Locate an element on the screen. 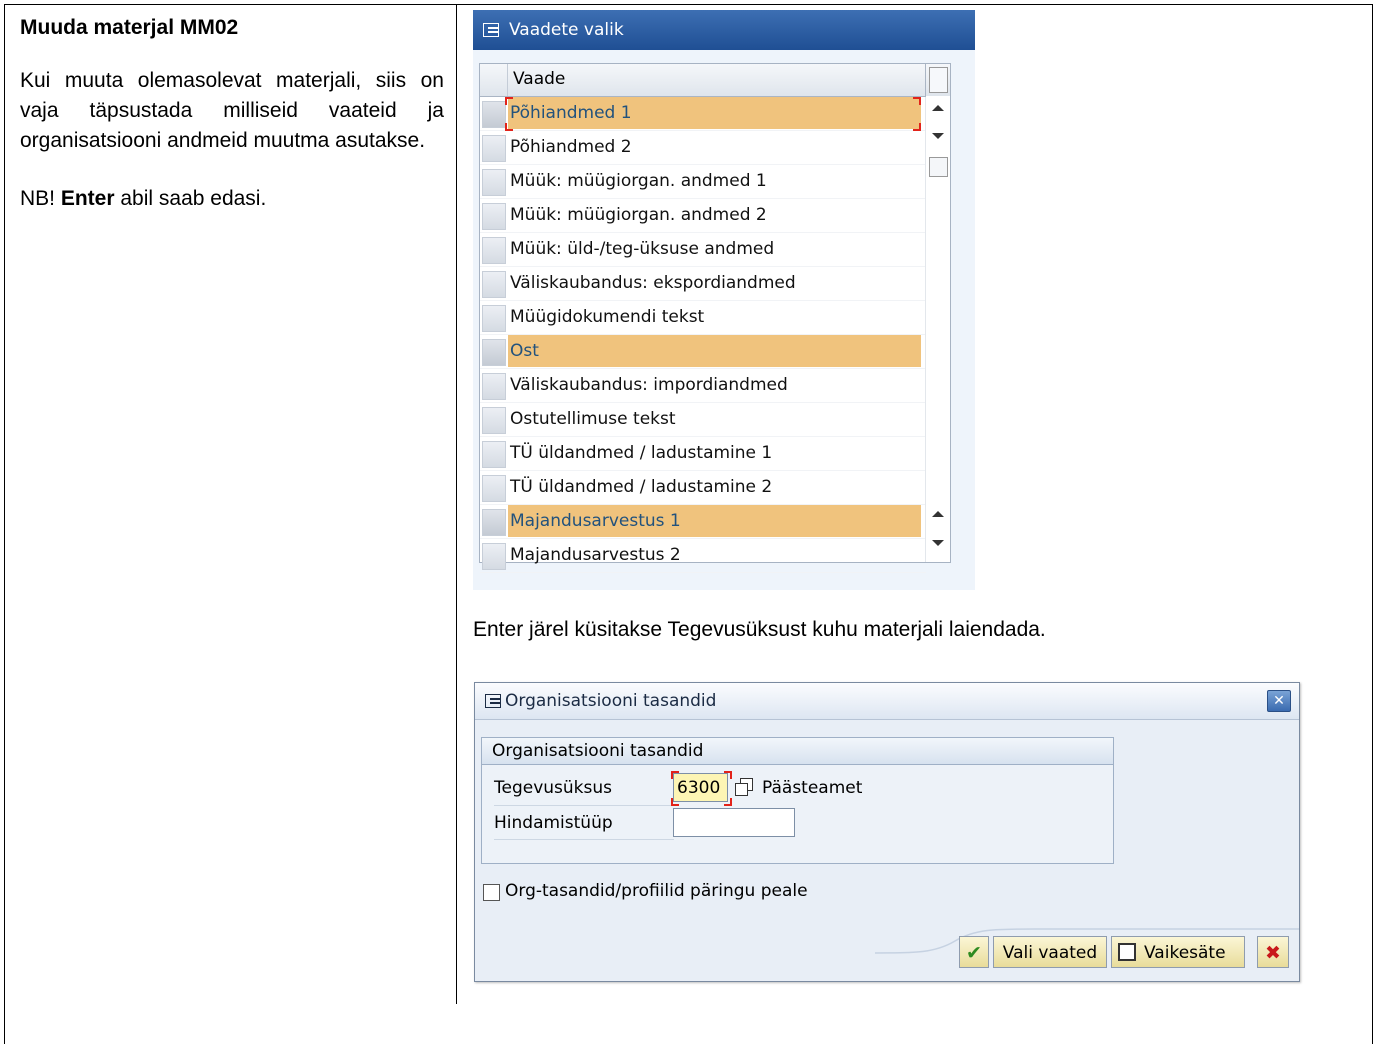  select-all-column is located at coordinates (494, 80).